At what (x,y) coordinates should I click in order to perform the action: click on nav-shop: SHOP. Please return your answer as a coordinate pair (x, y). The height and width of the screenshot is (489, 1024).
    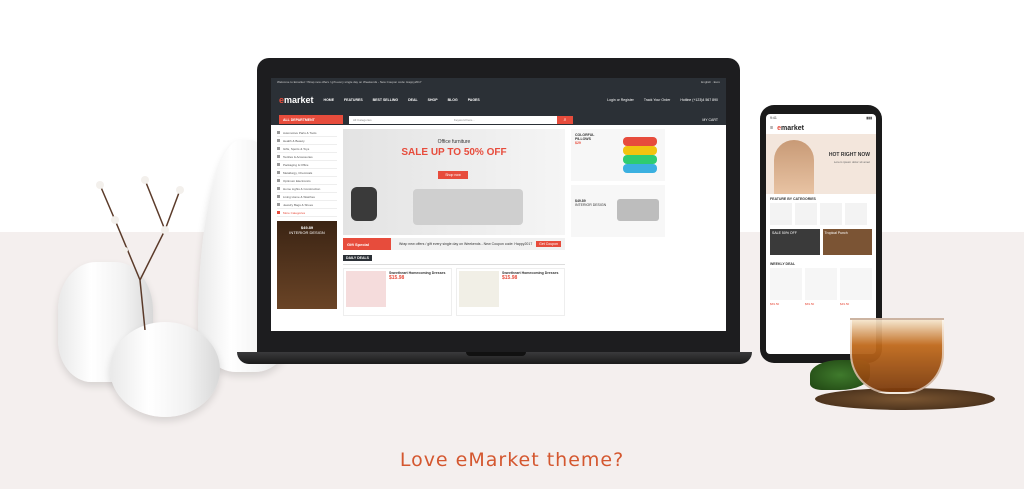
    Looking at the image, I should click on (433, 100).